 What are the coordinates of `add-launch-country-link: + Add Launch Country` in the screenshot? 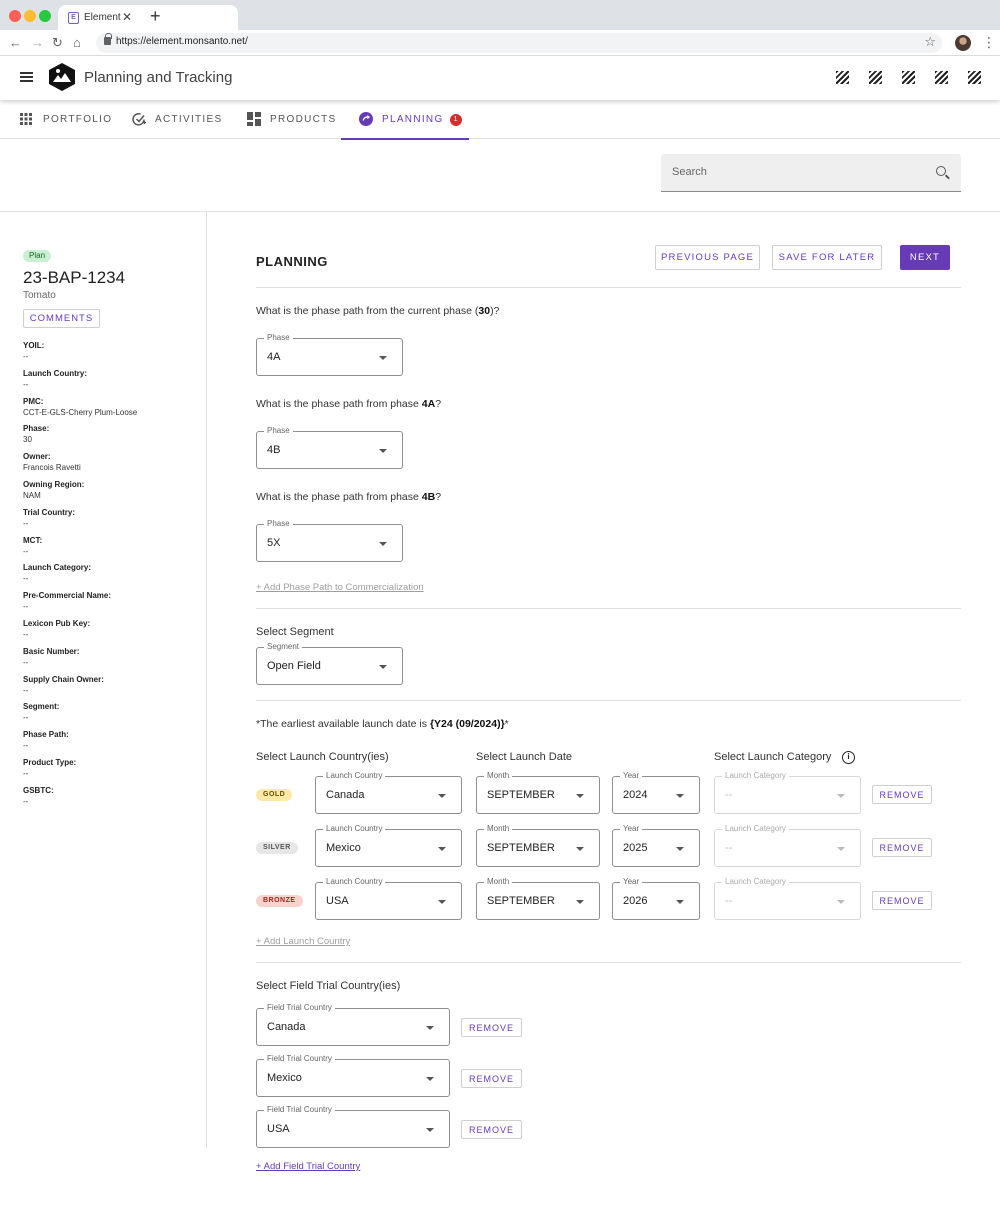 It's located at (303, 941).